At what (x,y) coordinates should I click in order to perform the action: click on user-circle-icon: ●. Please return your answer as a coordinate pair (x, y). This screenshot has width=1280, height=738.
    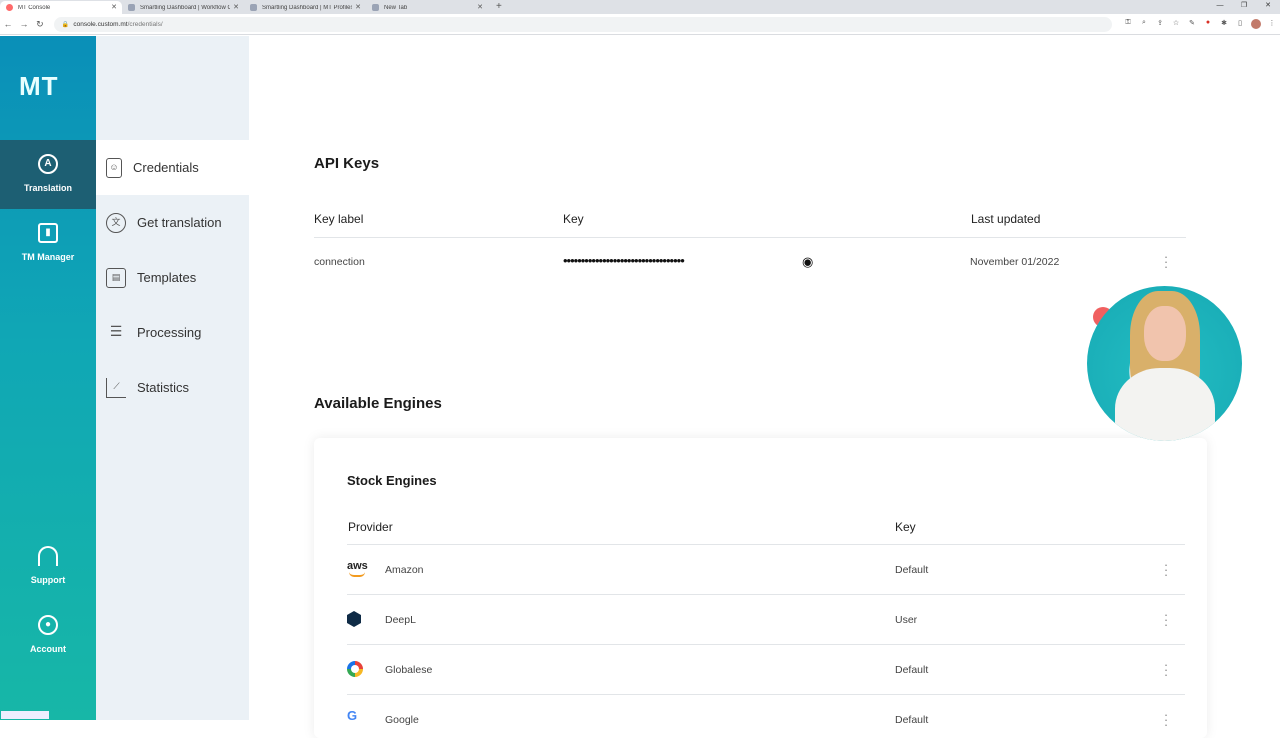
    Looking at the image, I should click on (48, 625).